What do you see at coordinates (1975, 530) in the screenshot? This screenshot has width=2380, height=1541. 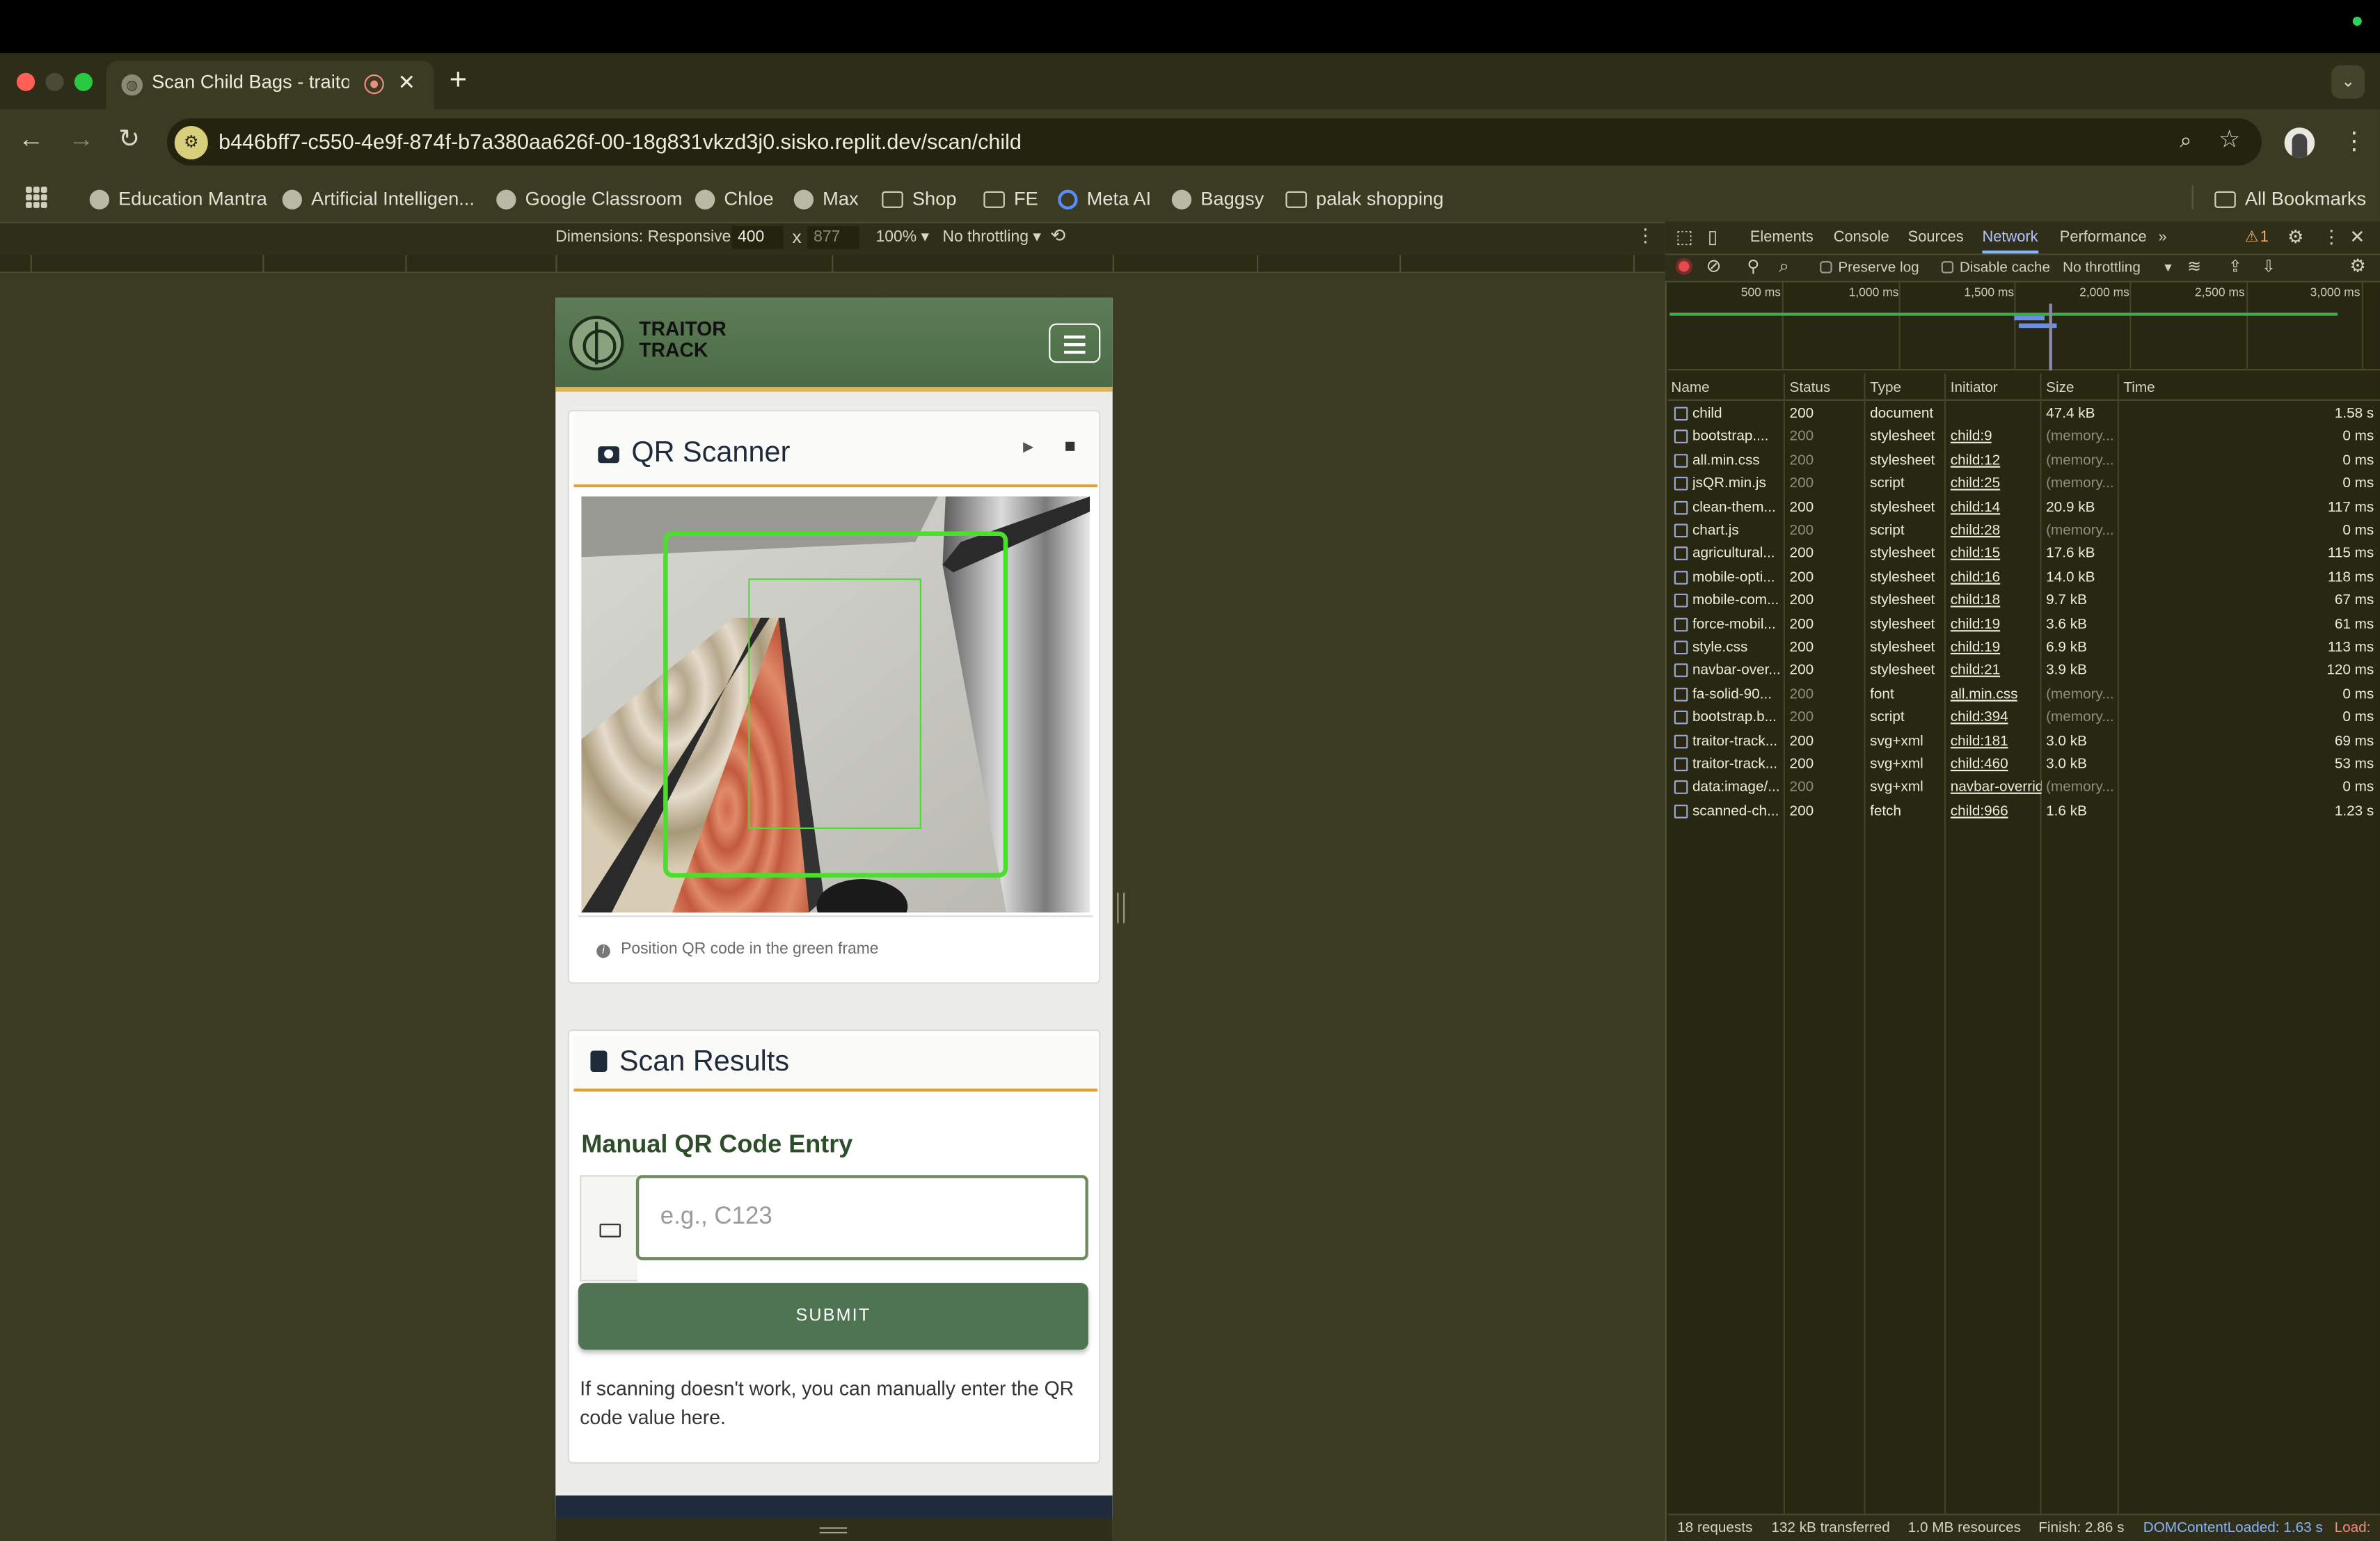 I see `cell-initiator: child:28` at bounding box center [1975, 530].